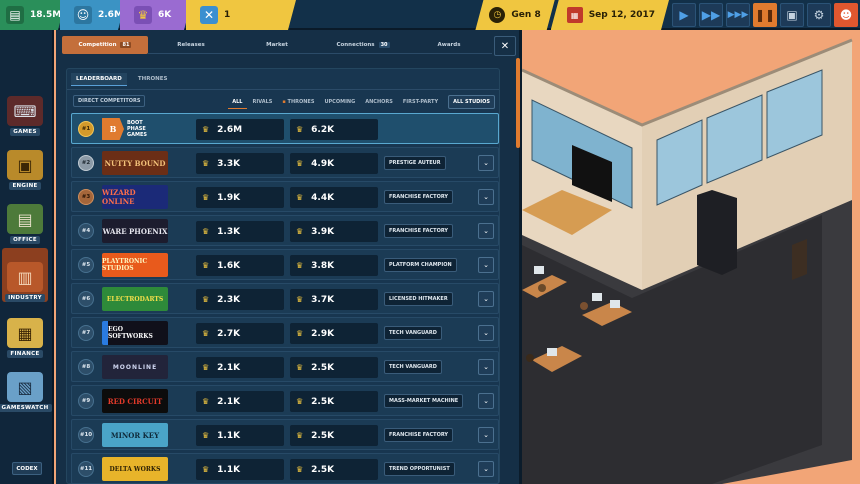 This screenshot has height=484, width=860. Describe the element at coordinates (25, 333) in the screenshot. I see `sidebar-item-finance: ▦ FINANCE` at that location.